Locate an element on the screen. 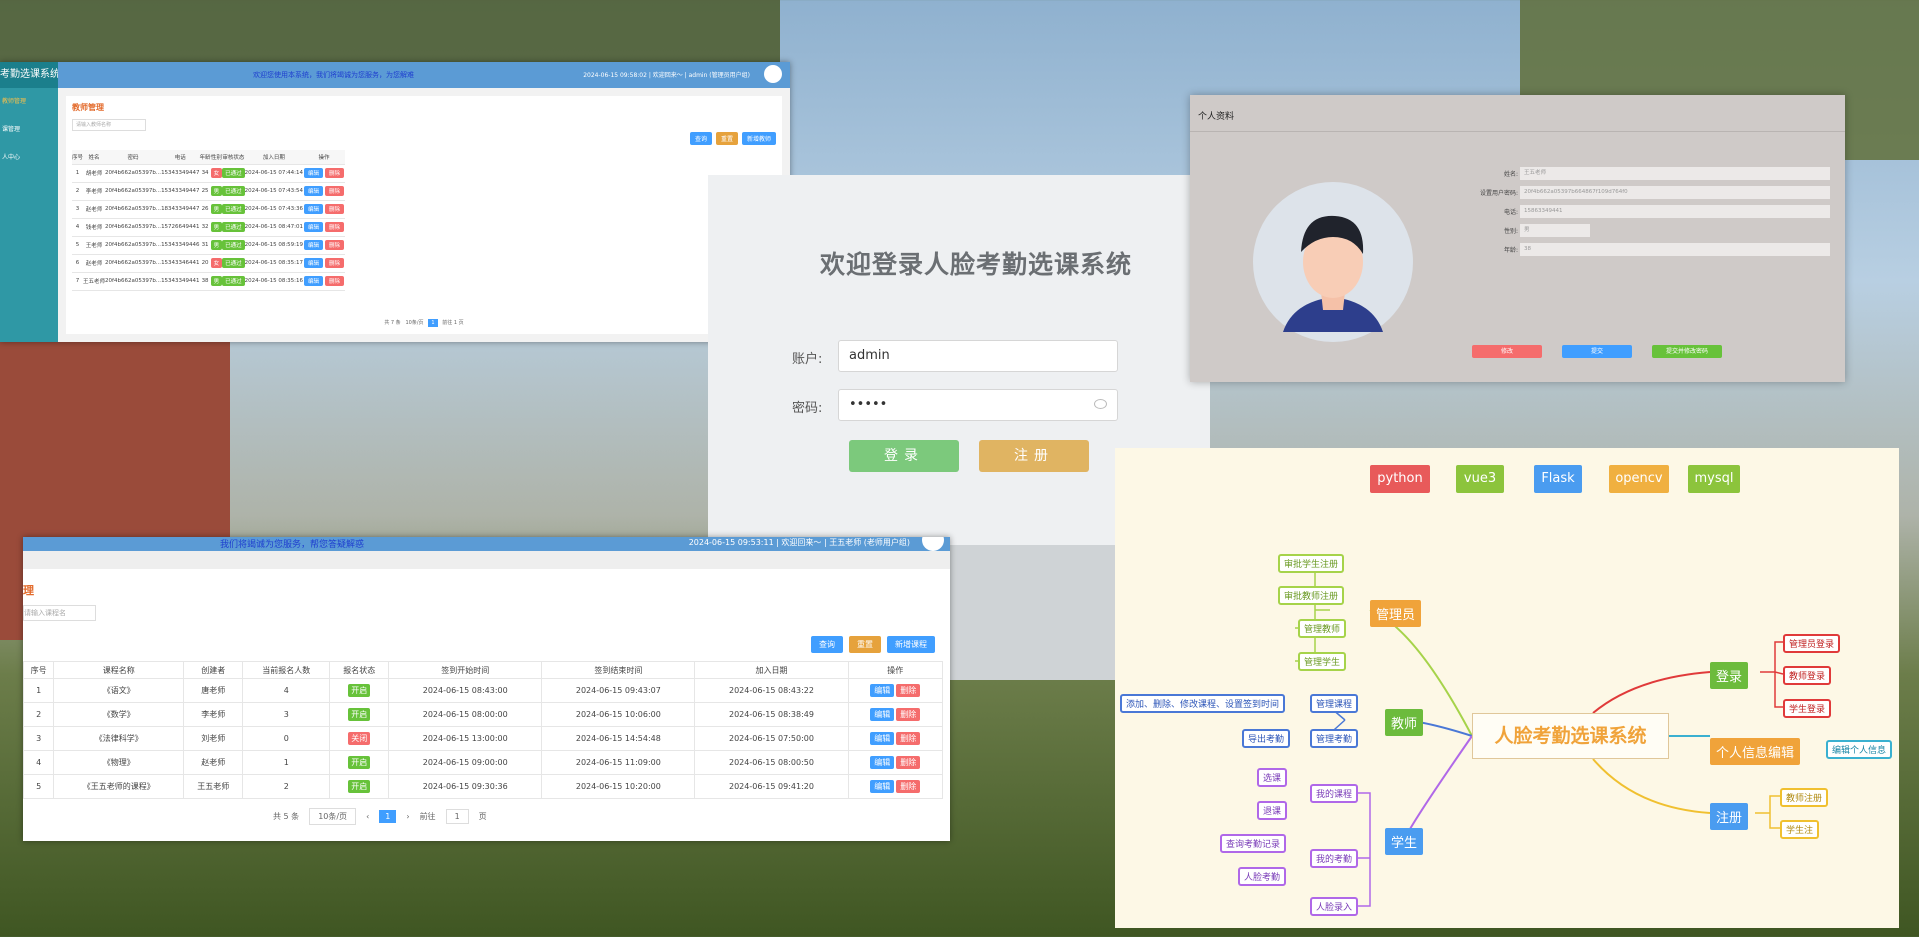 The image size is (1919, 937). submit-button: 提交 is located at coordinates (1597, 351).